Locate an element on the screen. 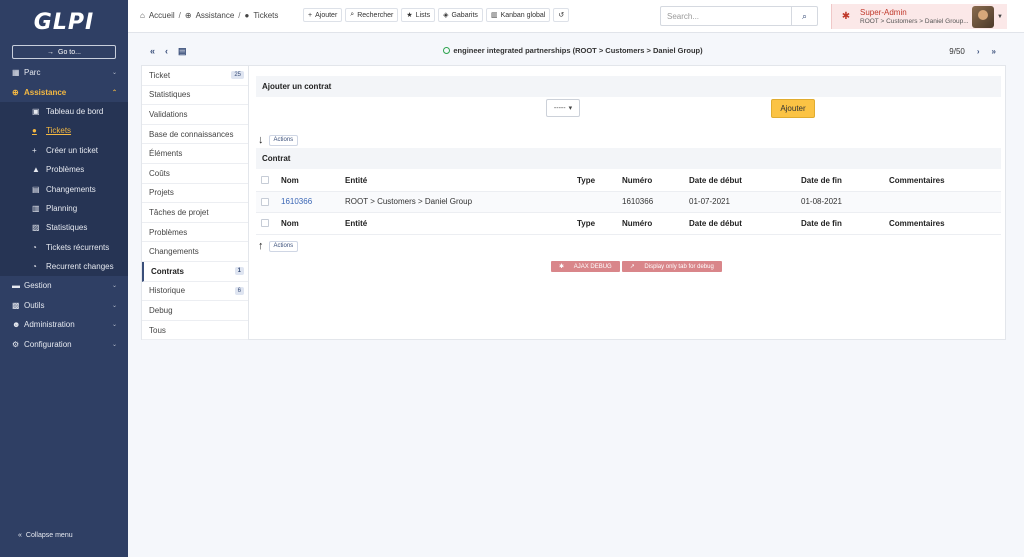  sidebar-item-label: Planning is located at coordinates (62, 208).